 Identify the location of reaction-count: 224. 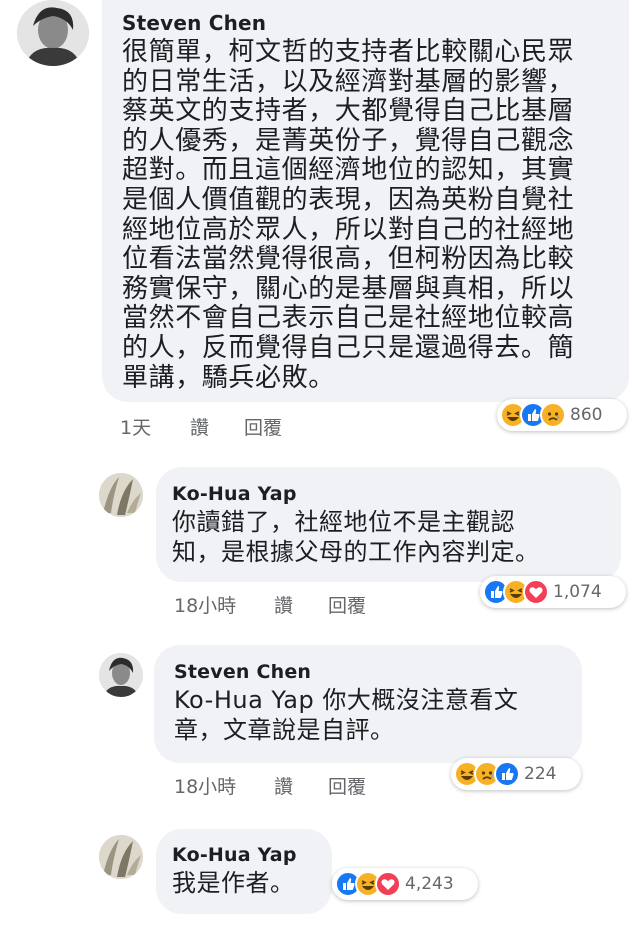
(540, 774).